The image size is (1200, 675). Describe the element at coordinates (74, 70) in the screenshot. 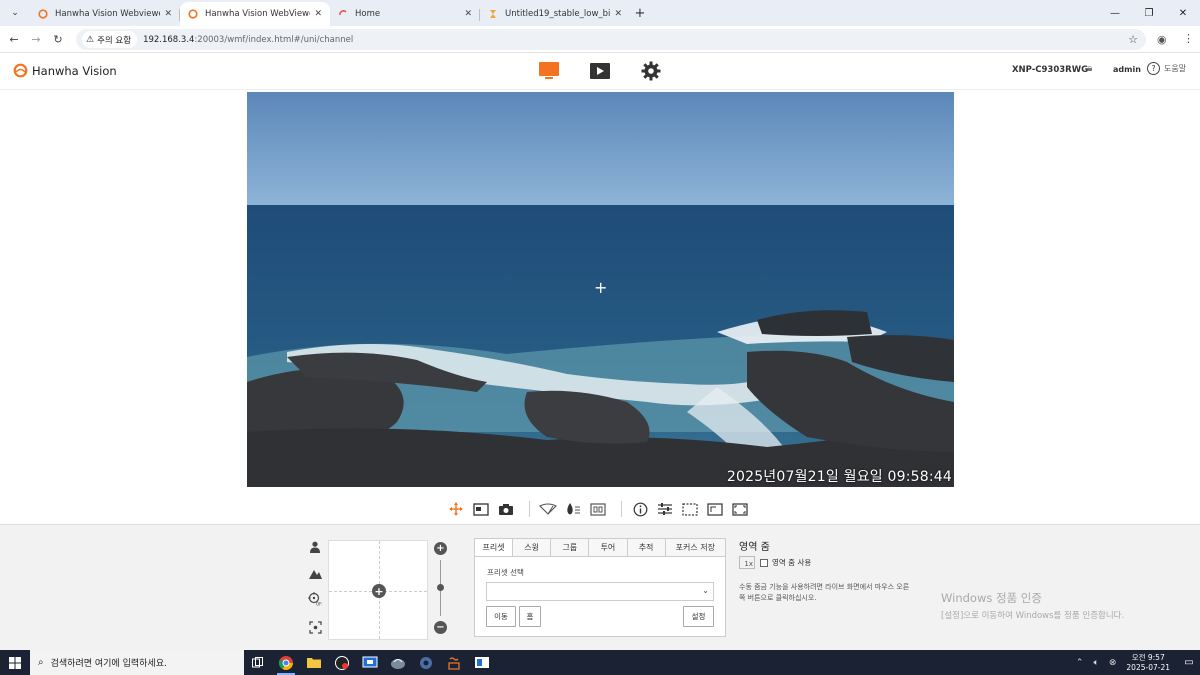

I see `logo-text: Hanwha Vision` at that location.